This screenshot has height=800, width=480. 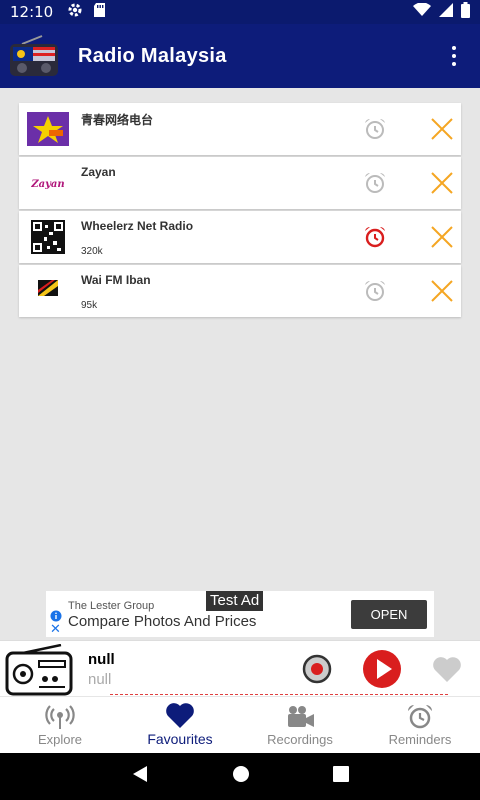 What do you see at coordinates (100, 679) in the screenshot?
I see `player-subtitle: null` at bounding box center [100, 679].